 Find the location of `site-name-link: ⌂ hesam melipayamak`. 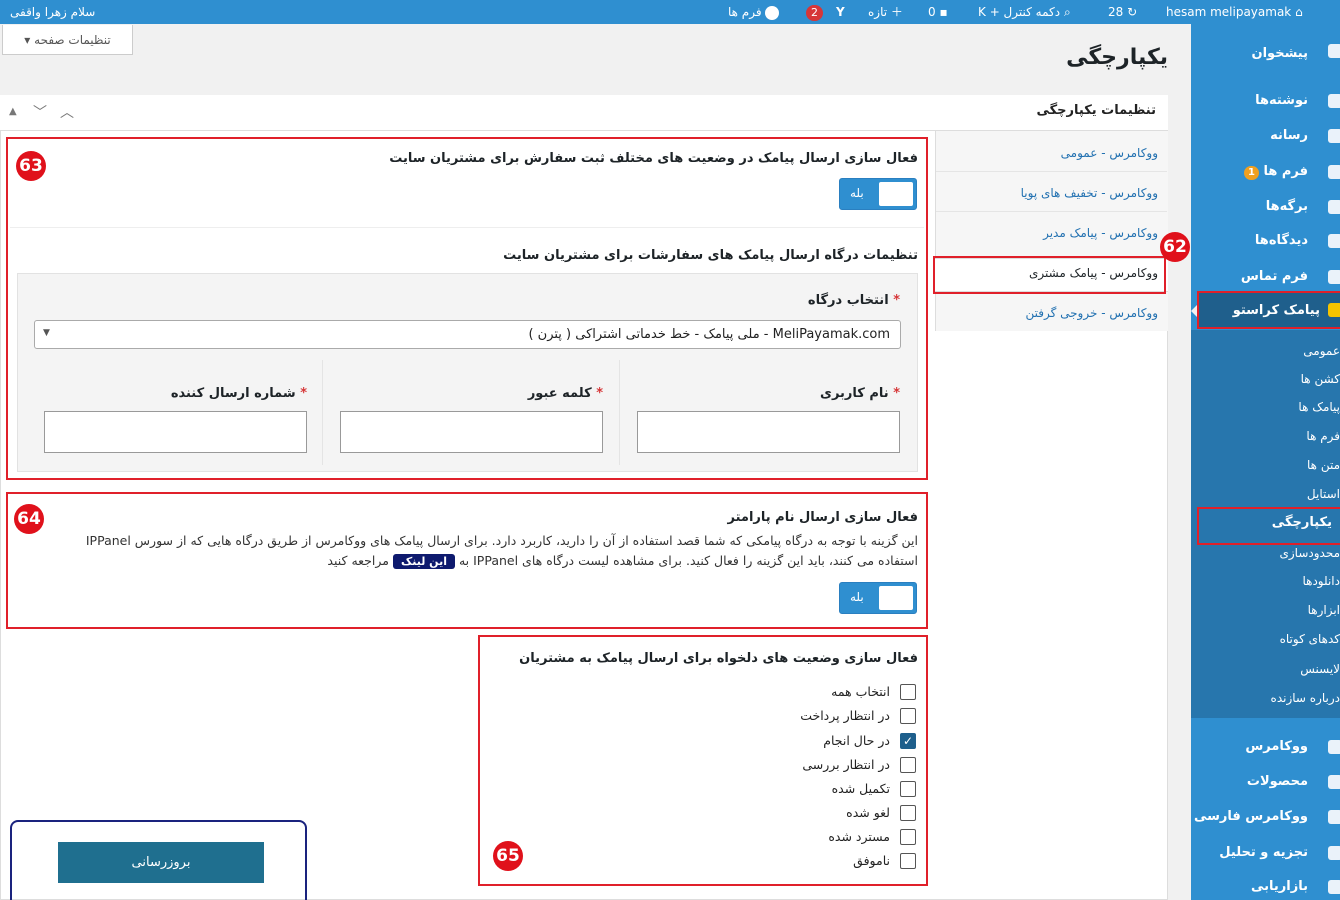

site-name-link: ⌂ hesam melipayamak is located at coordinates (1234, 12).